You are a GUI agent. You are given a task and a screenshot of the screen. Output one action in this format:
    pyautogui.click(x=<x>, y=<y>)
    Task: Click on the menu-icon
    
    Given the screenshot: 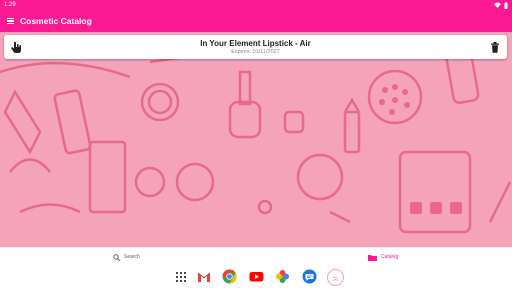 What is the action you would take?
    pyautogui.click(x=10, y=21)
    